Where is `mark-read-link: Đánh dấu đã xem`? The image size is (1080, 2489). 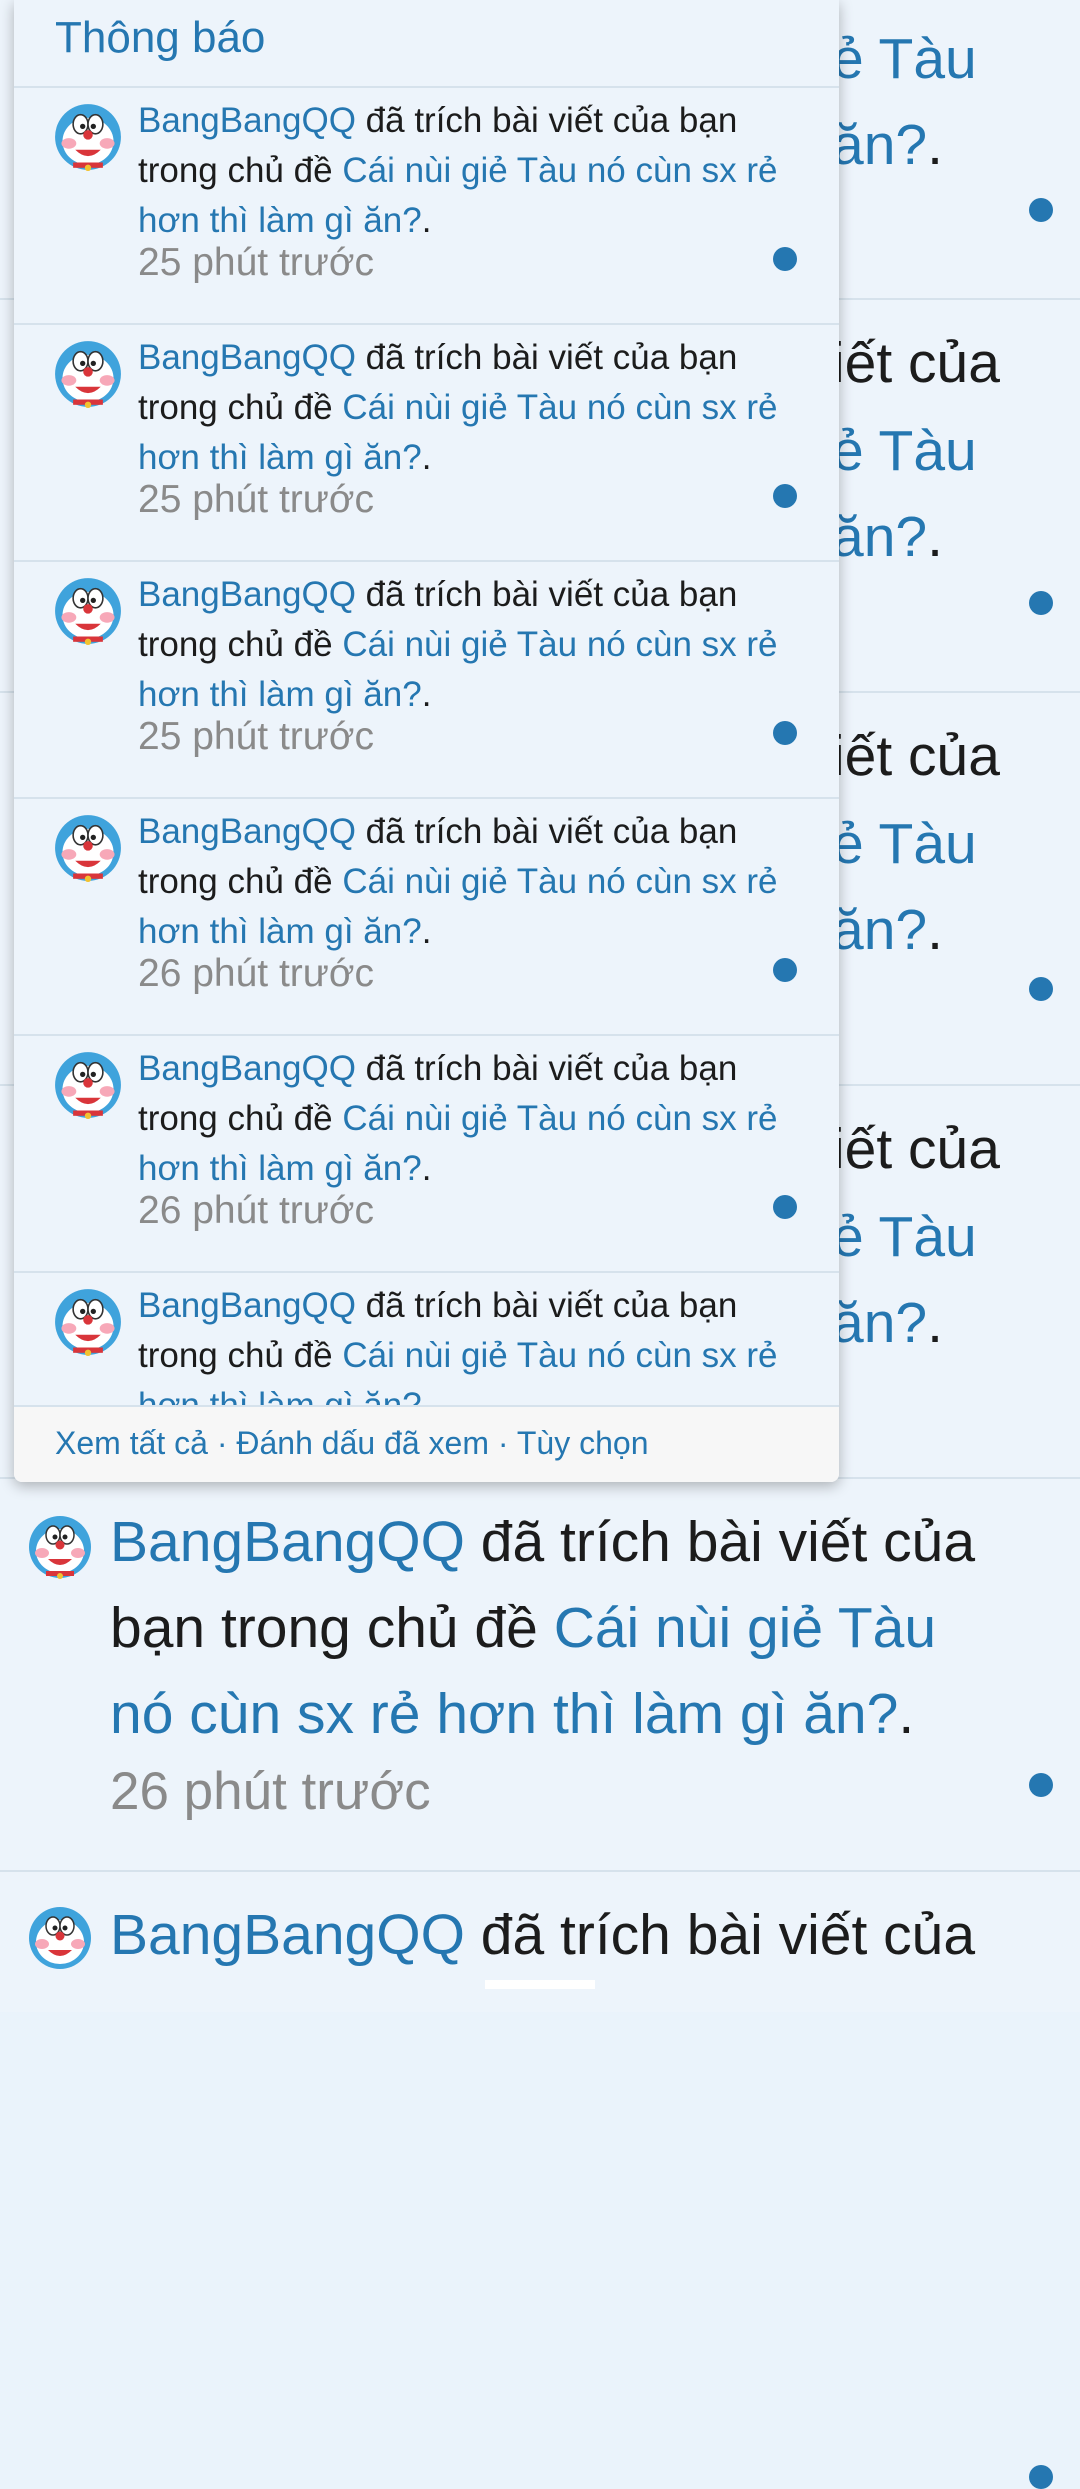 mark-read-link: Đánh dấu đã xem is located at coordinates (362, 1443).